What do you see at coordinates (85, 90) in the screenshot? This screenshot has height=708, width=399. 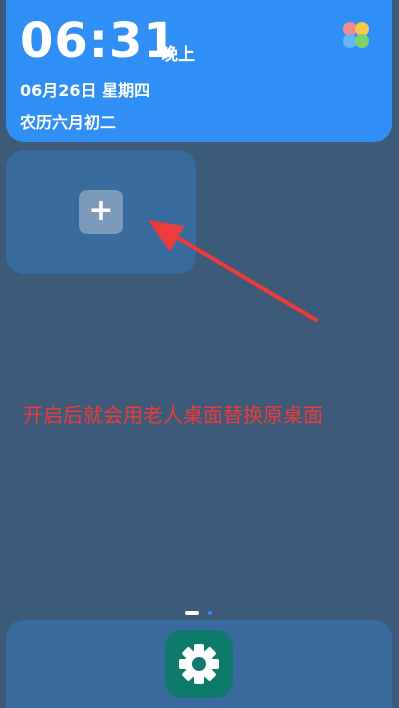 I see `clock-date: 06月26日 星期四` at bounding box center [85, 90].